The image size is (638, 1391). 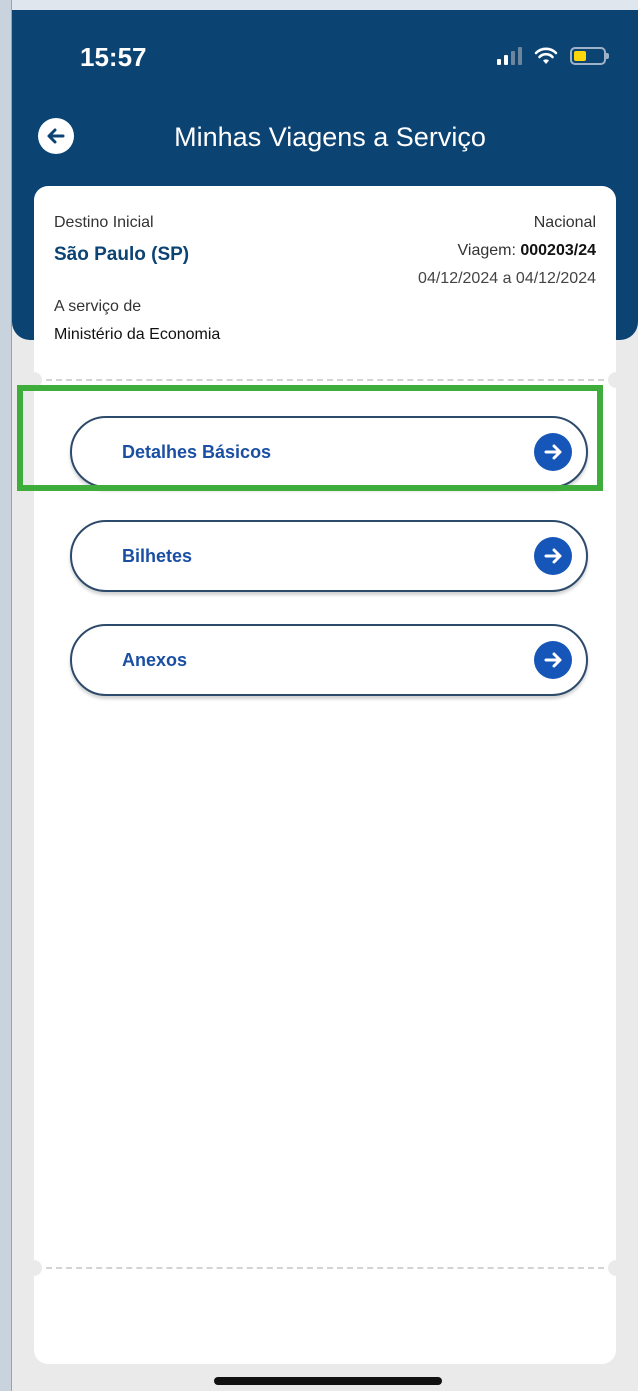 I want to click on destination-value: São Paulo (SP), so click(x=122, y=254).